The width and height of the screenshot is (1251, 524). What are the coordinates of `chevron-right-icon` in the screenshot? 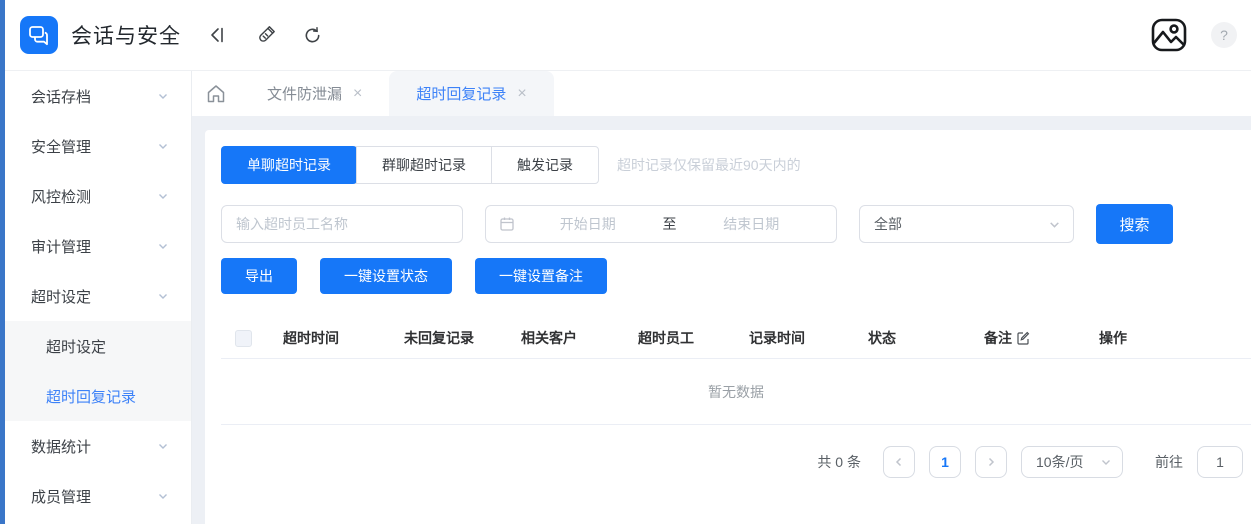 It's located at (991, 462).